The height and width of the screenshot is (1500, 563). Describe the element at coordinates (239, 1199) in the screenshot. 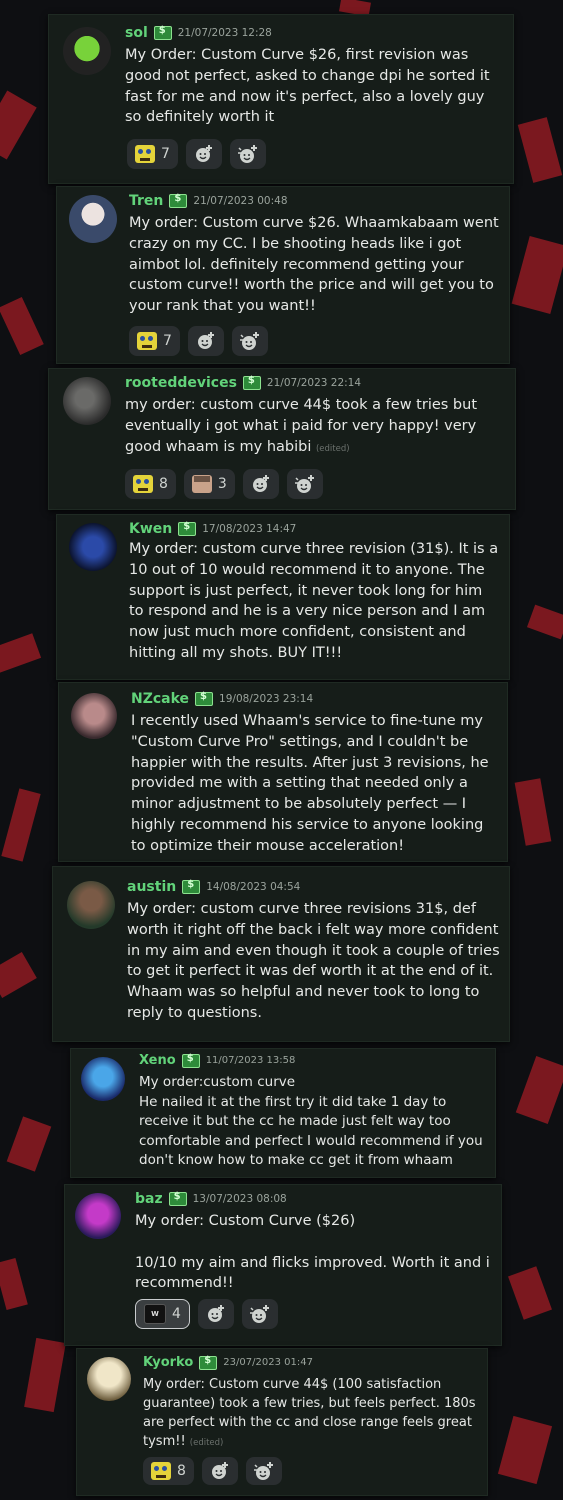

I see `timestamp: 13/07/2023 08:08` at that location.